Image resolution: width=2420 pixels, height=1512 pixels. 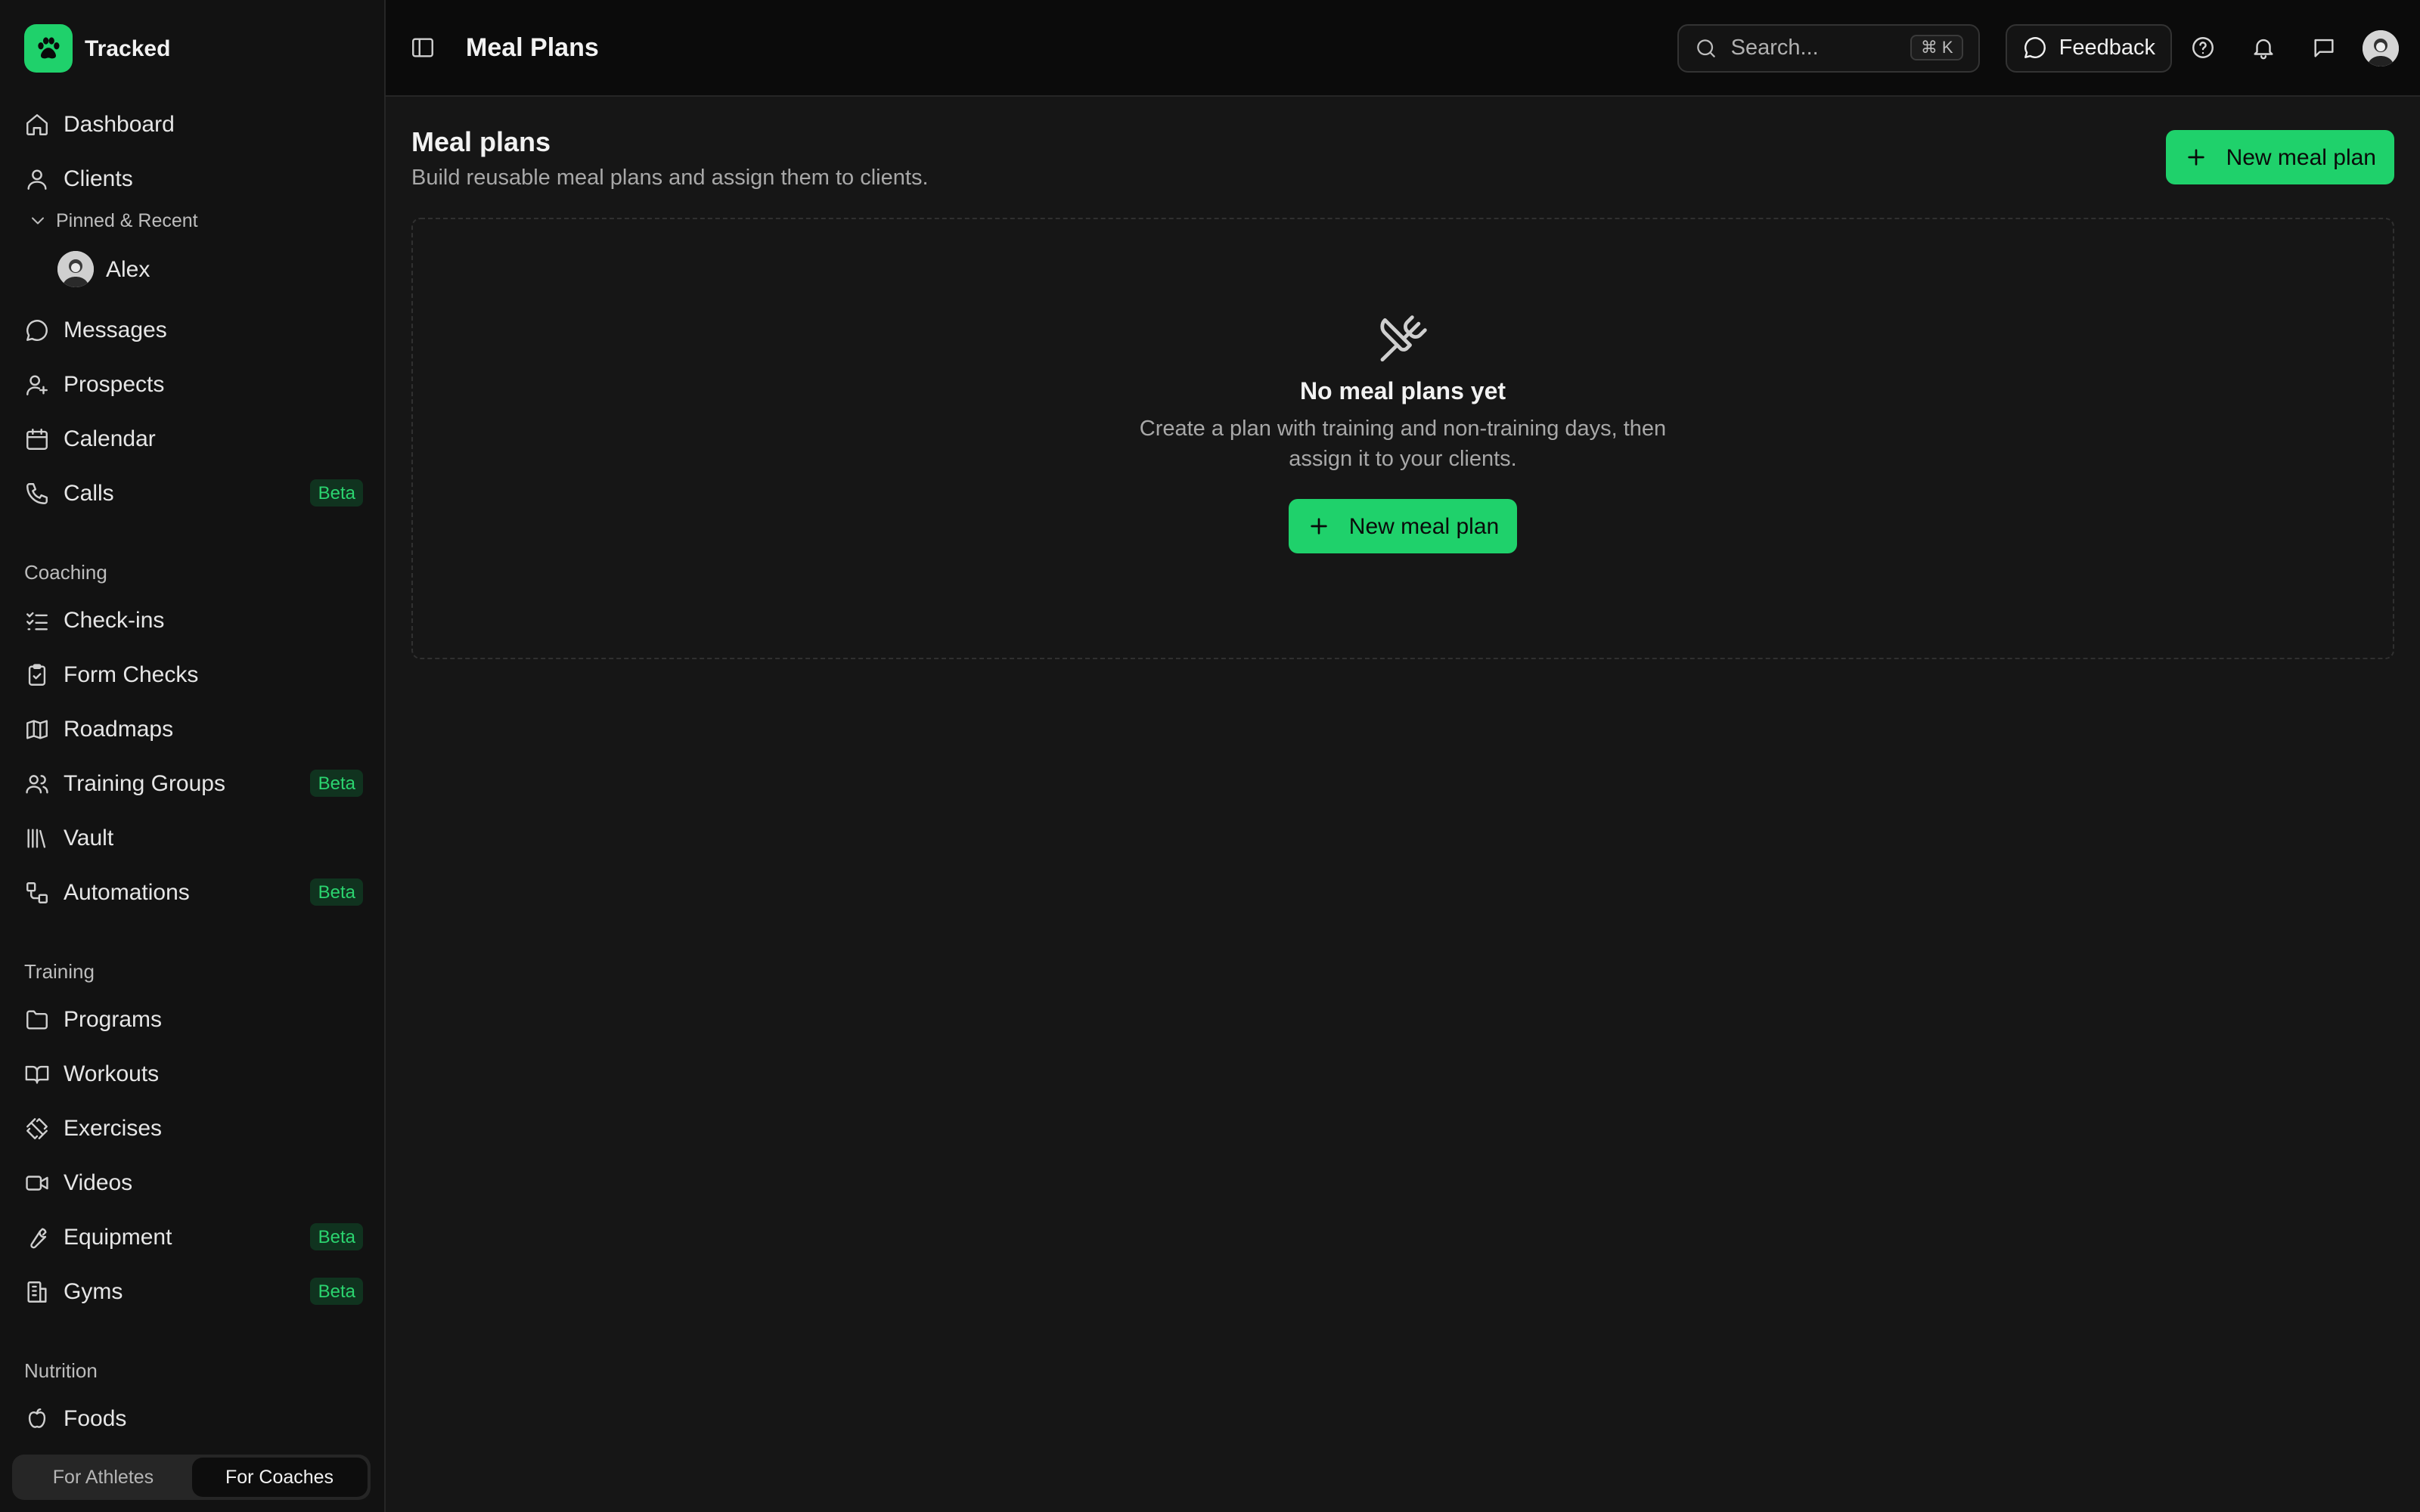 What do you see at coordinates (115, 329) in the screenshot?
I see `sidebar-item-label: Messages` at bounding box center [115, 329].